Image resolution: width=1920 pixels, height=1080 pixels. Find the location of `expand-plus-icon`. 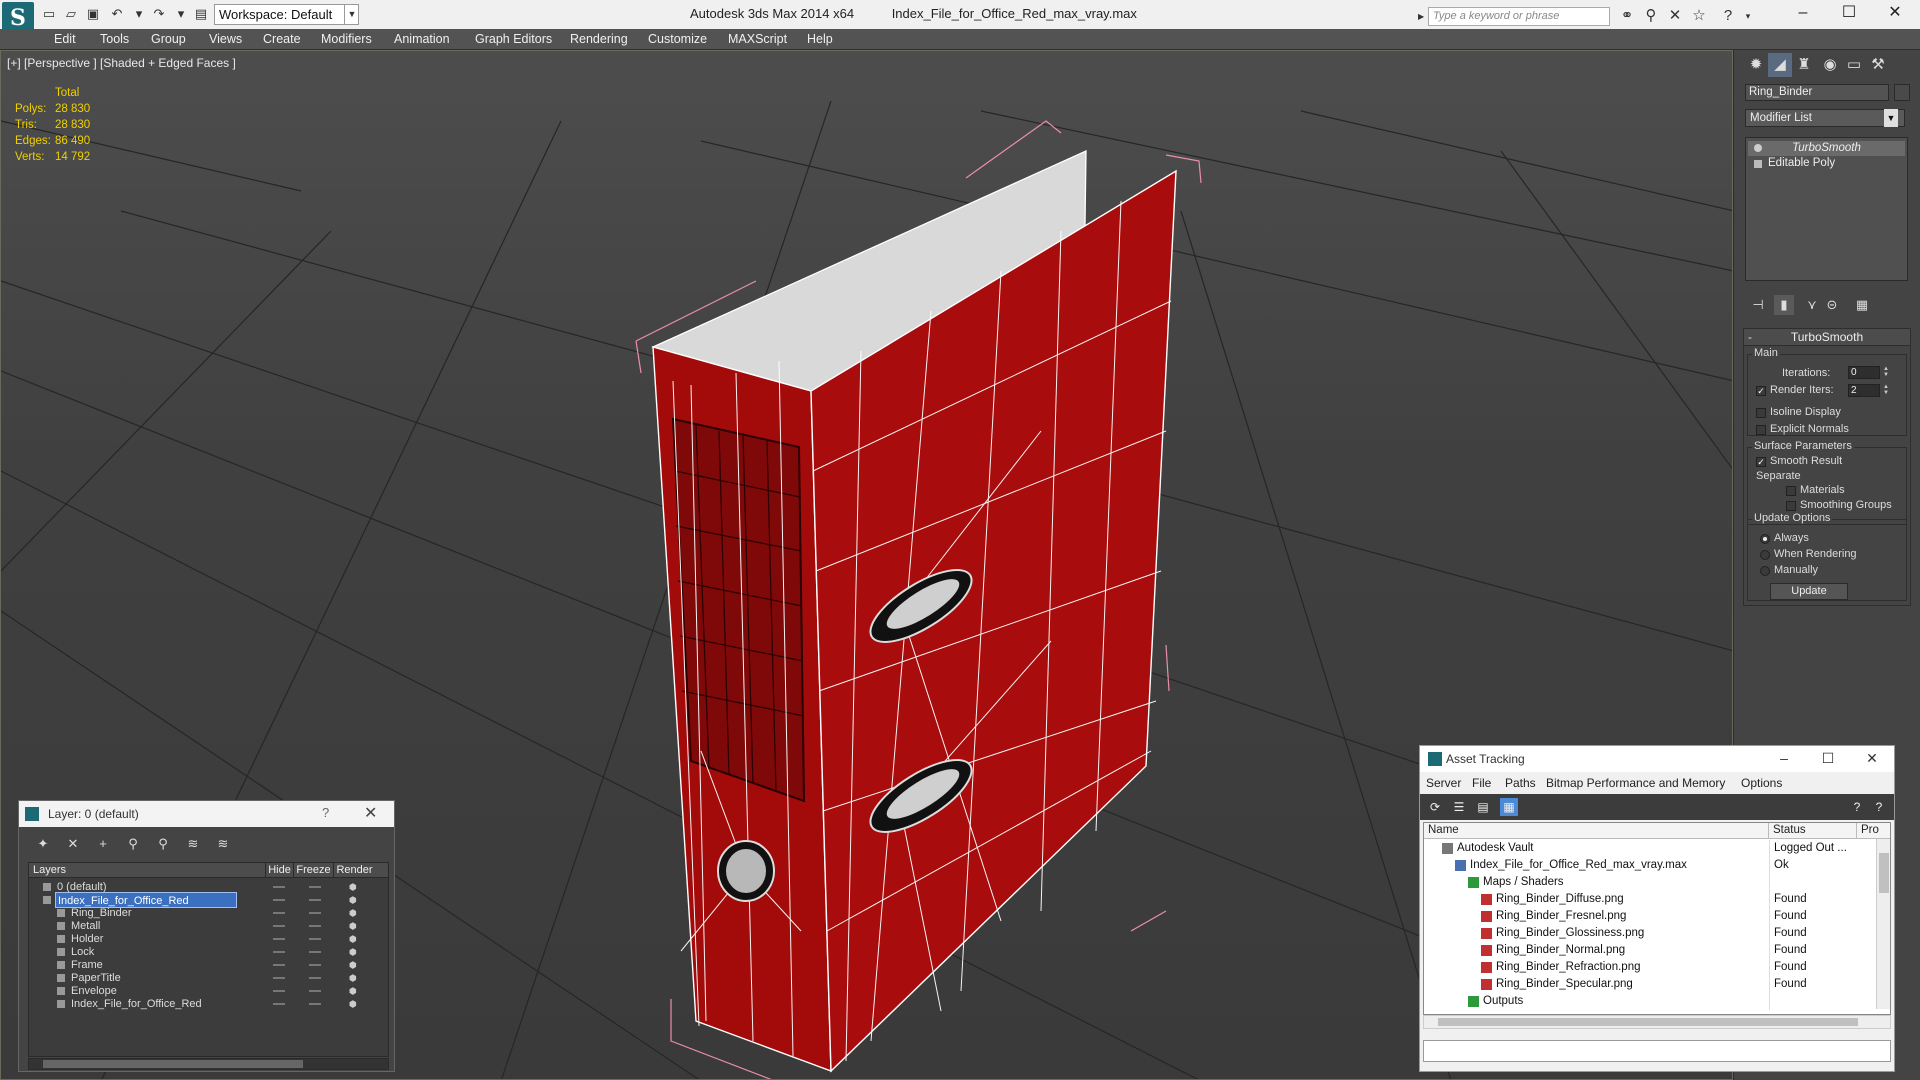

expand-plus-icon is located at coordinates (1758, 164).